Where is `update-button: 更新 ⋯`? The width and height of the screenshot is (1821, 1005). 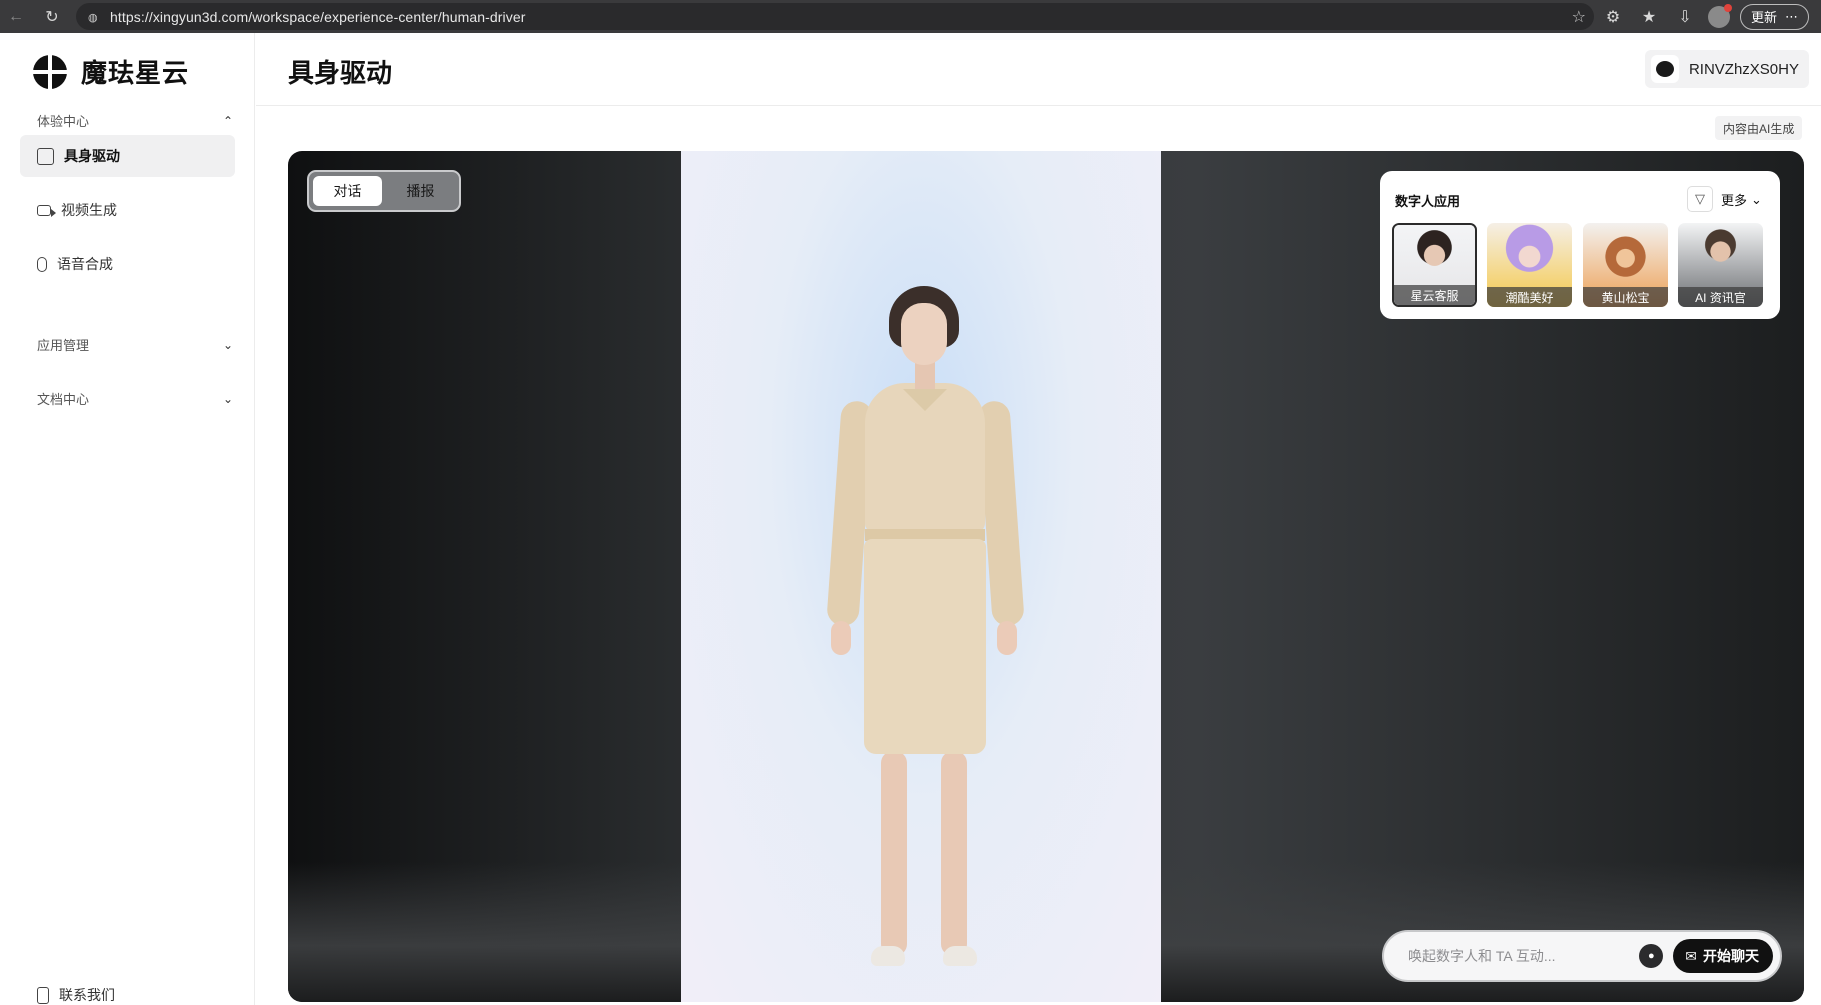 update-button: 更新 ⋯ is located at coordinates (1775, 16).